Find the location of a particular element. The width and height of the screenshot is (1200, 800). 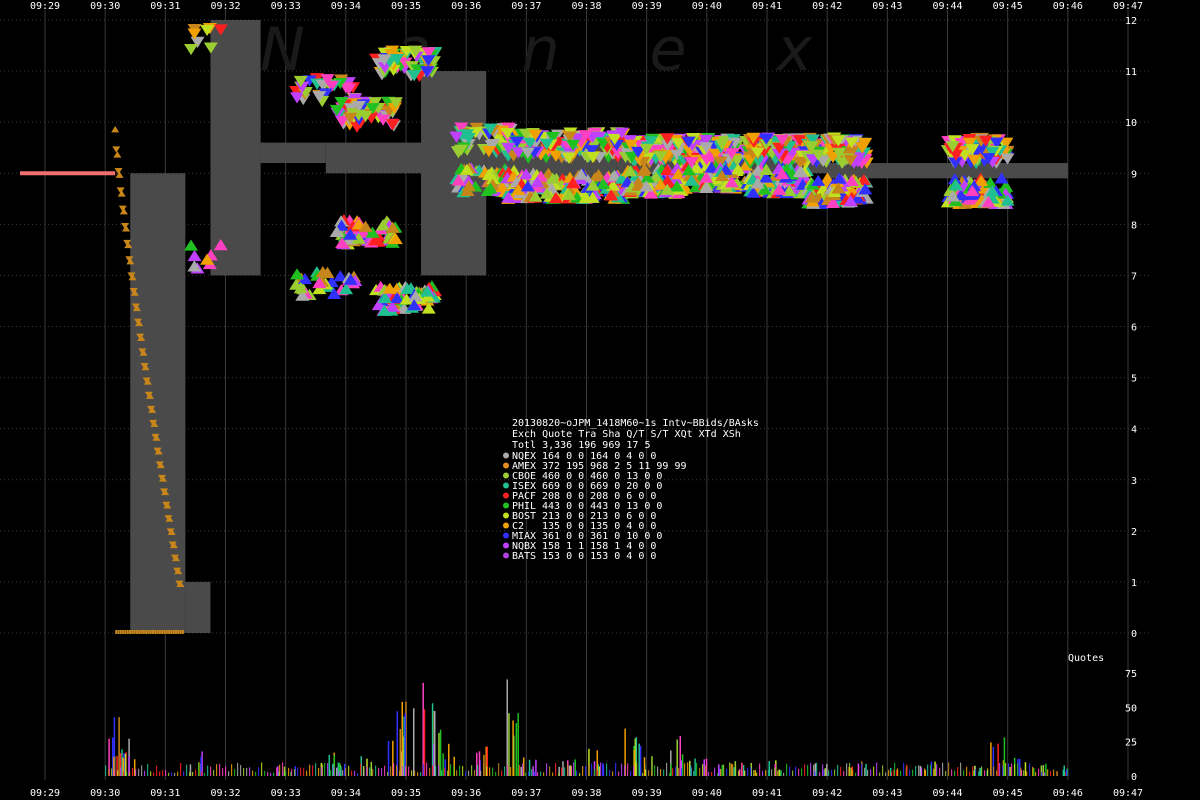

x-tick-label: 09:47 is located at coordinates (1128, 793).